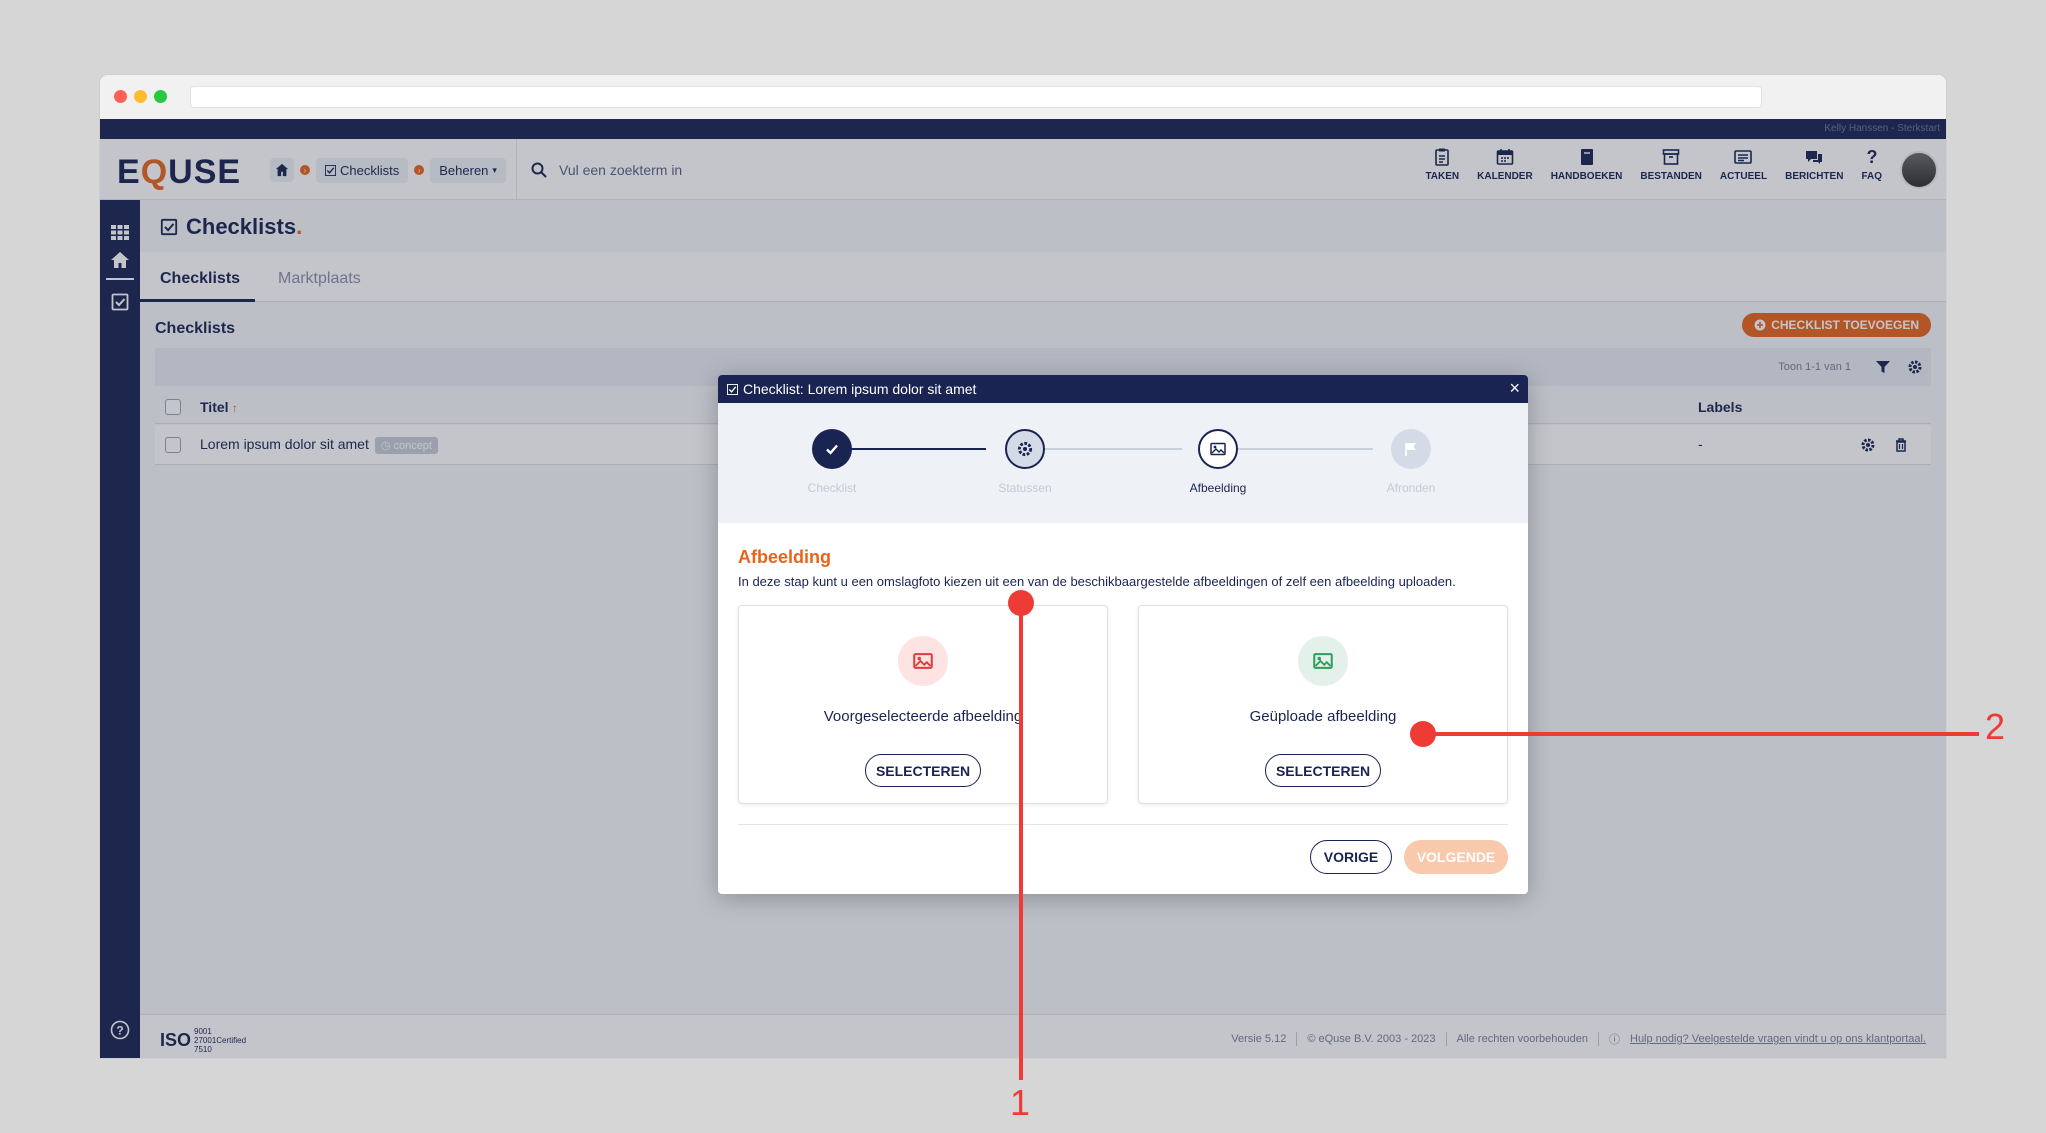 The height and width of the screenshot is (1133, 2046). What do you see at coordinates (1456, 857) in the screenshot?
I see `next-button: VOLGENDE` at bounding box center [1456, 857].